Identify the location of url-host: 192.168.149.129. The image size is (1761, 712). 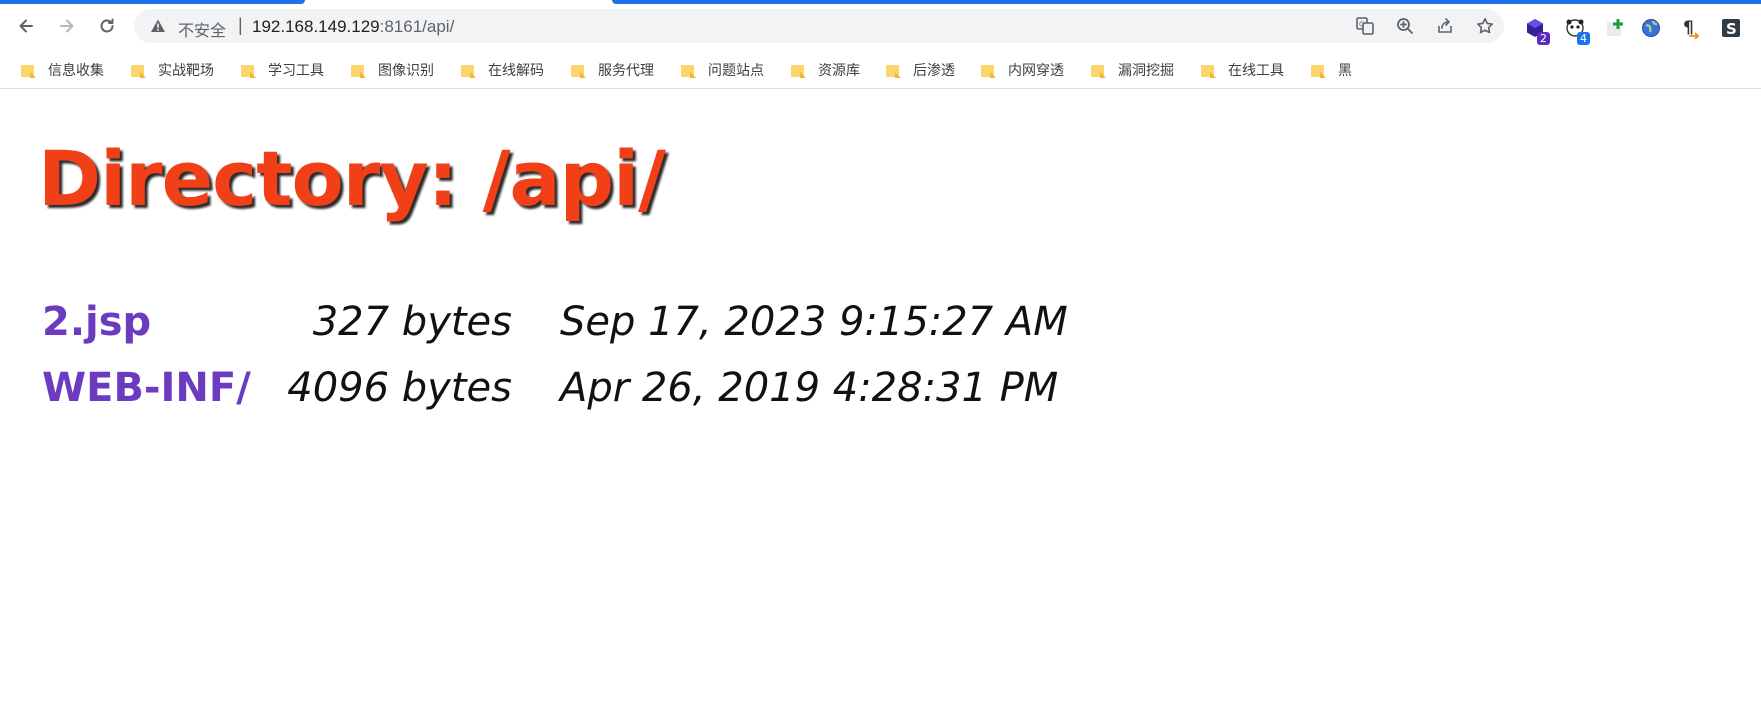
(316, 26).